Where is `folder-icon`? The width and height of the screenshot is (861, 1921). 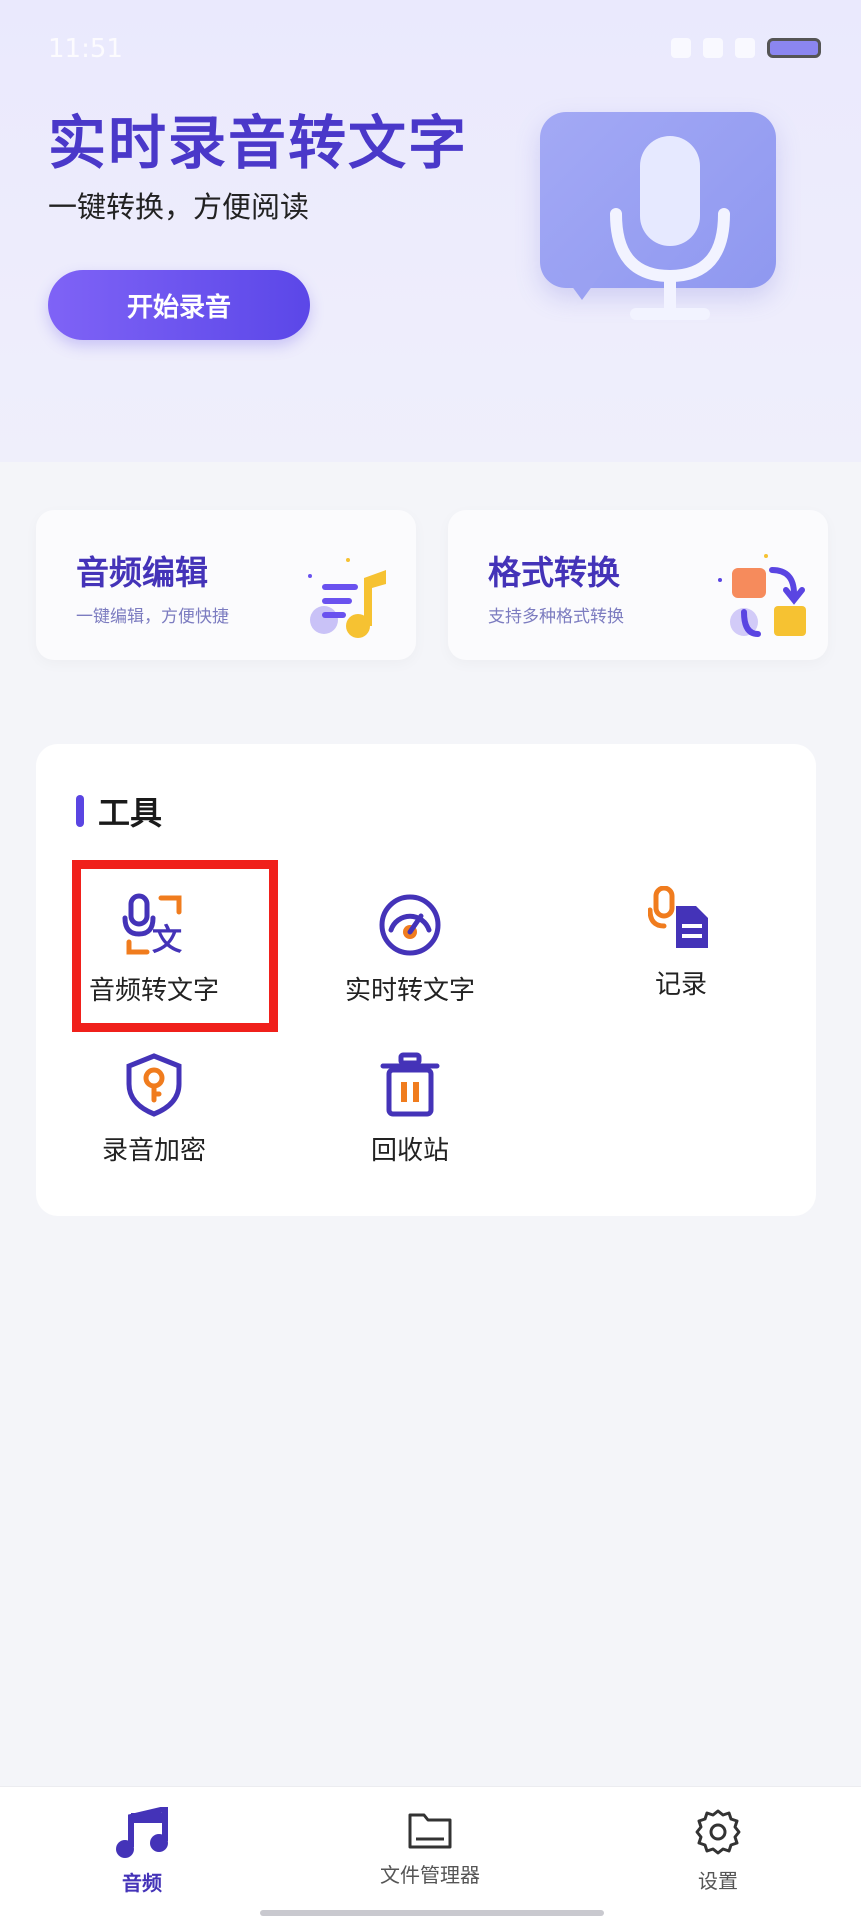
folder-icon is located at coordinates (430, 1831).